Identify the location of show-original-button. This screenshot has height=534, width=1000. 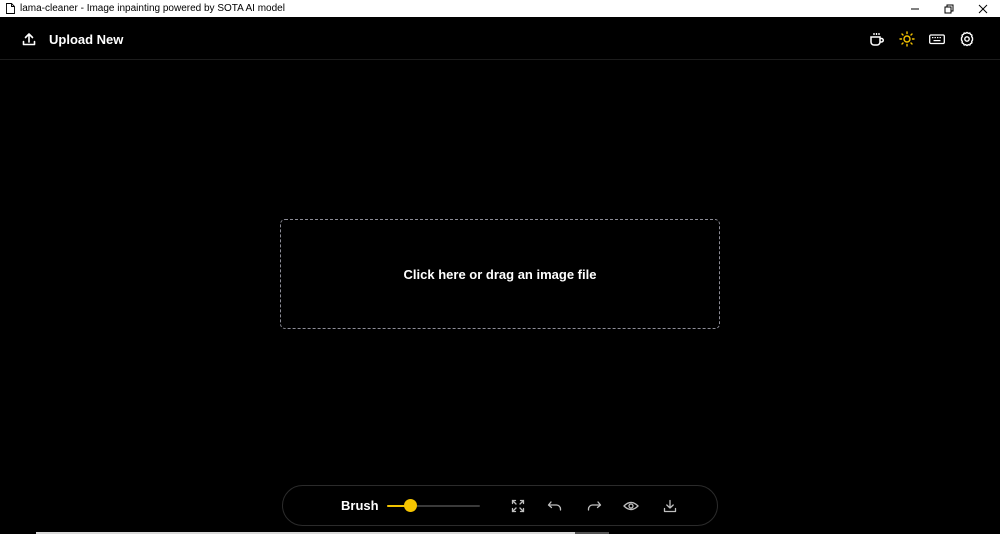
(631, 506).